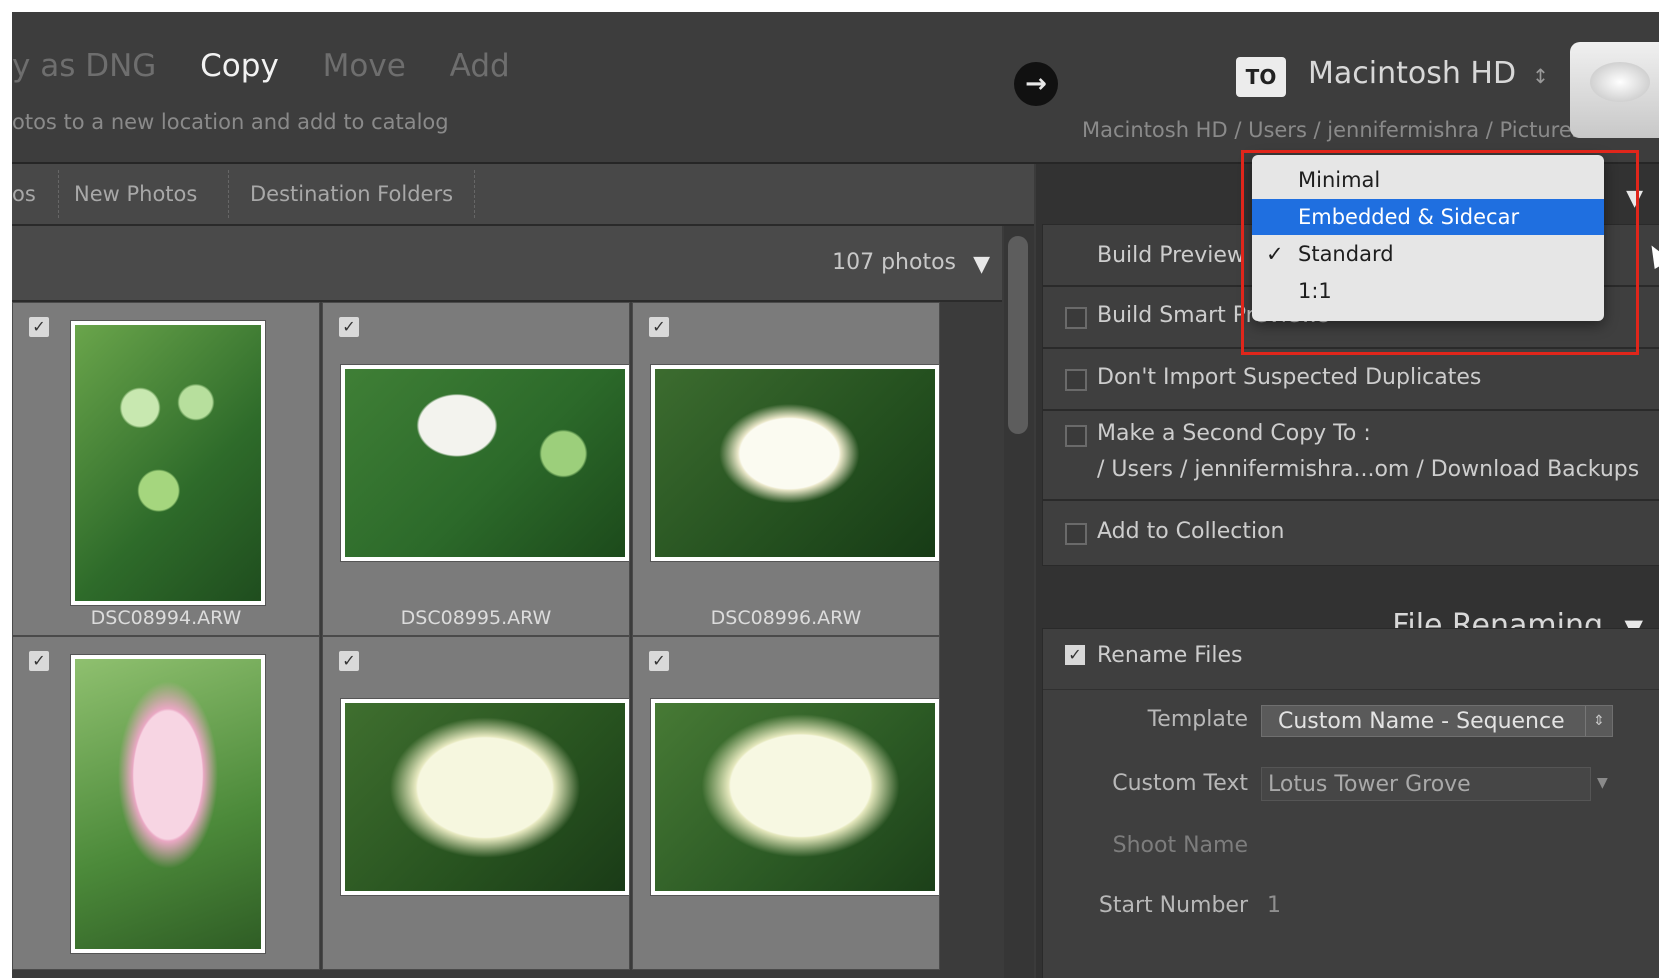  What do you see at coordinates (1076, 380) in the screenshot?
I see `dont-import-duplicates-checkbox` at bounding box center [1076, 380].